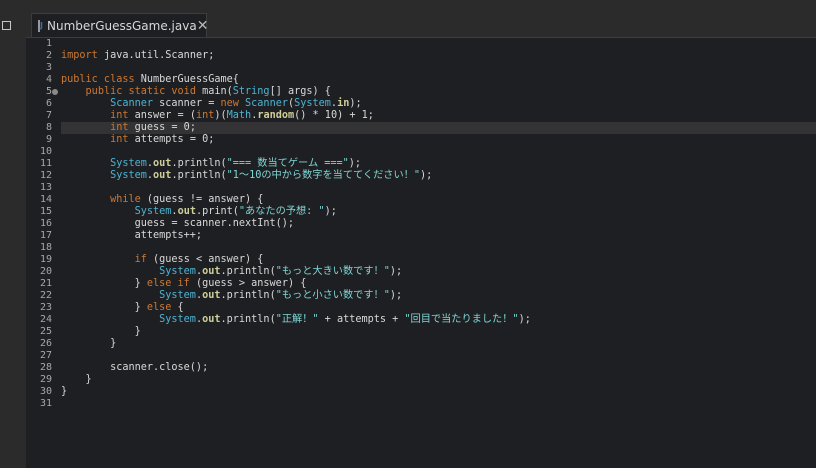 The image size is (816, 468). I want to click on line-number: 29, so click(45, 379).